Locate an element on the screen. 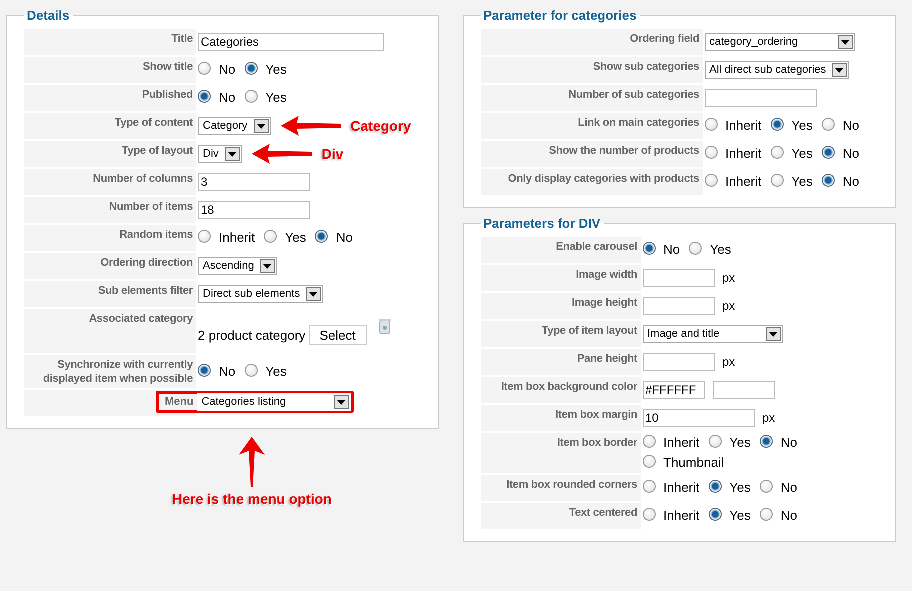 The height and width of the screenshot is (591, 912). text-field: Categories is located at coordinates (291, 42).